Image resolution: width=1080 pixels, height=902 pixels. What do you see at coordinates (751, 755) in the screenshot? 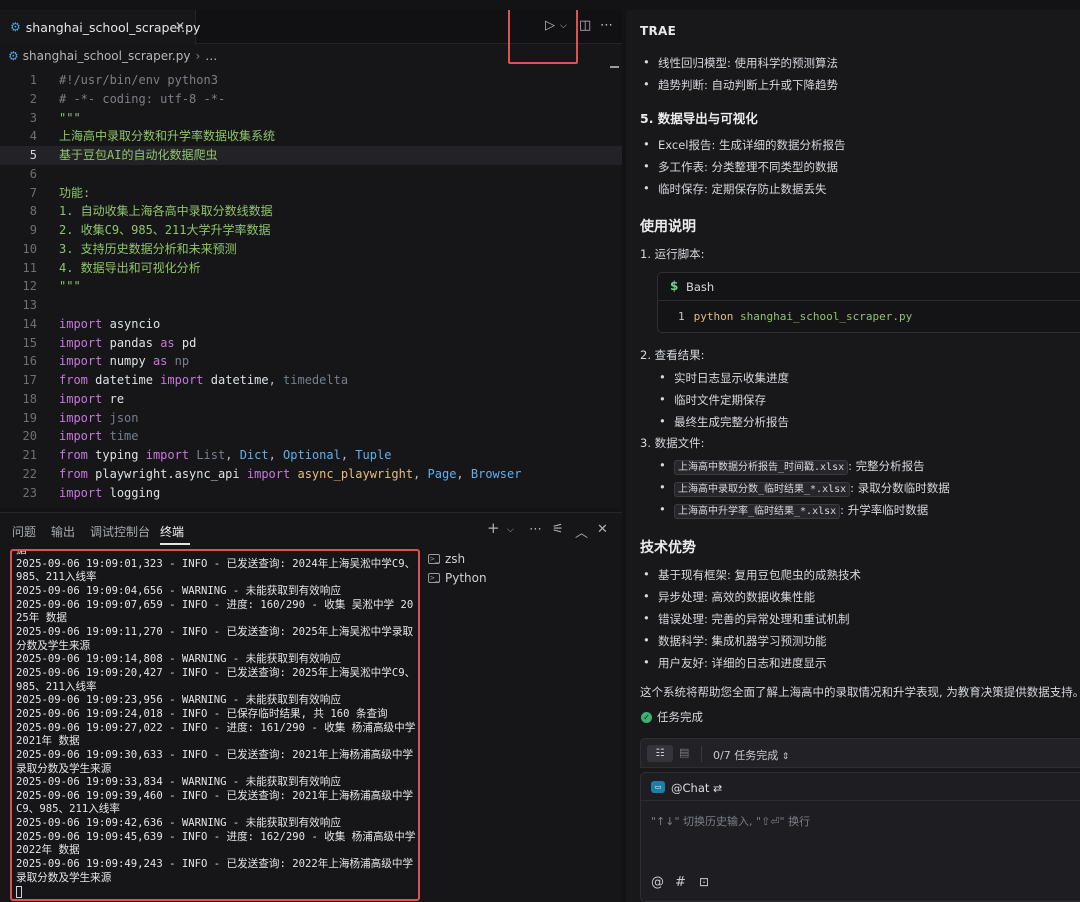
I see `task-progress-toggle: 0/7 任务完成 ⇕` at bounding box center [751, 755].